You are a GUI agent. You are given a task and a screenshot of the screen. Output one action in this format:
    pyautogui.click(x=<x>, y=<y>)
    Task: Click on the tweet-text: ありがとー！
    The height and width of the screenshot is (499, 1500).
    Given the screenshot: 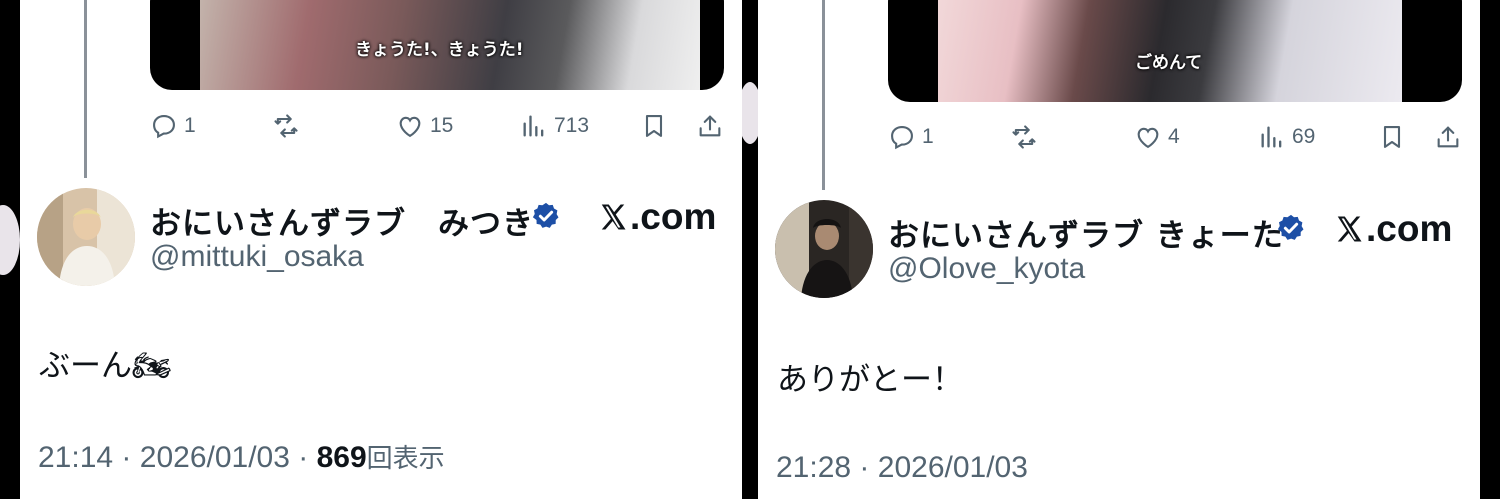 What is the action you would take?
    pyautogui.click(x=870, y=380)
    